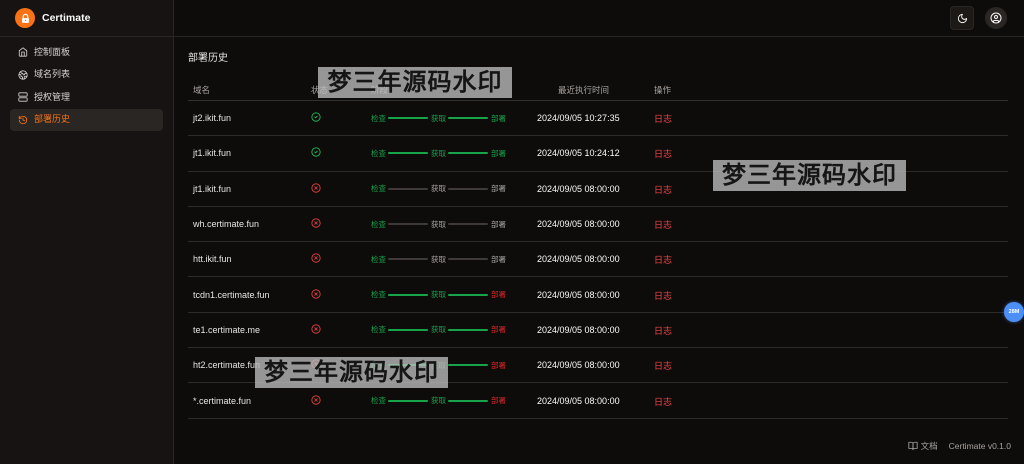  I want to click on sidebar-item-dashboard: 控制面板, so click(86, 52).